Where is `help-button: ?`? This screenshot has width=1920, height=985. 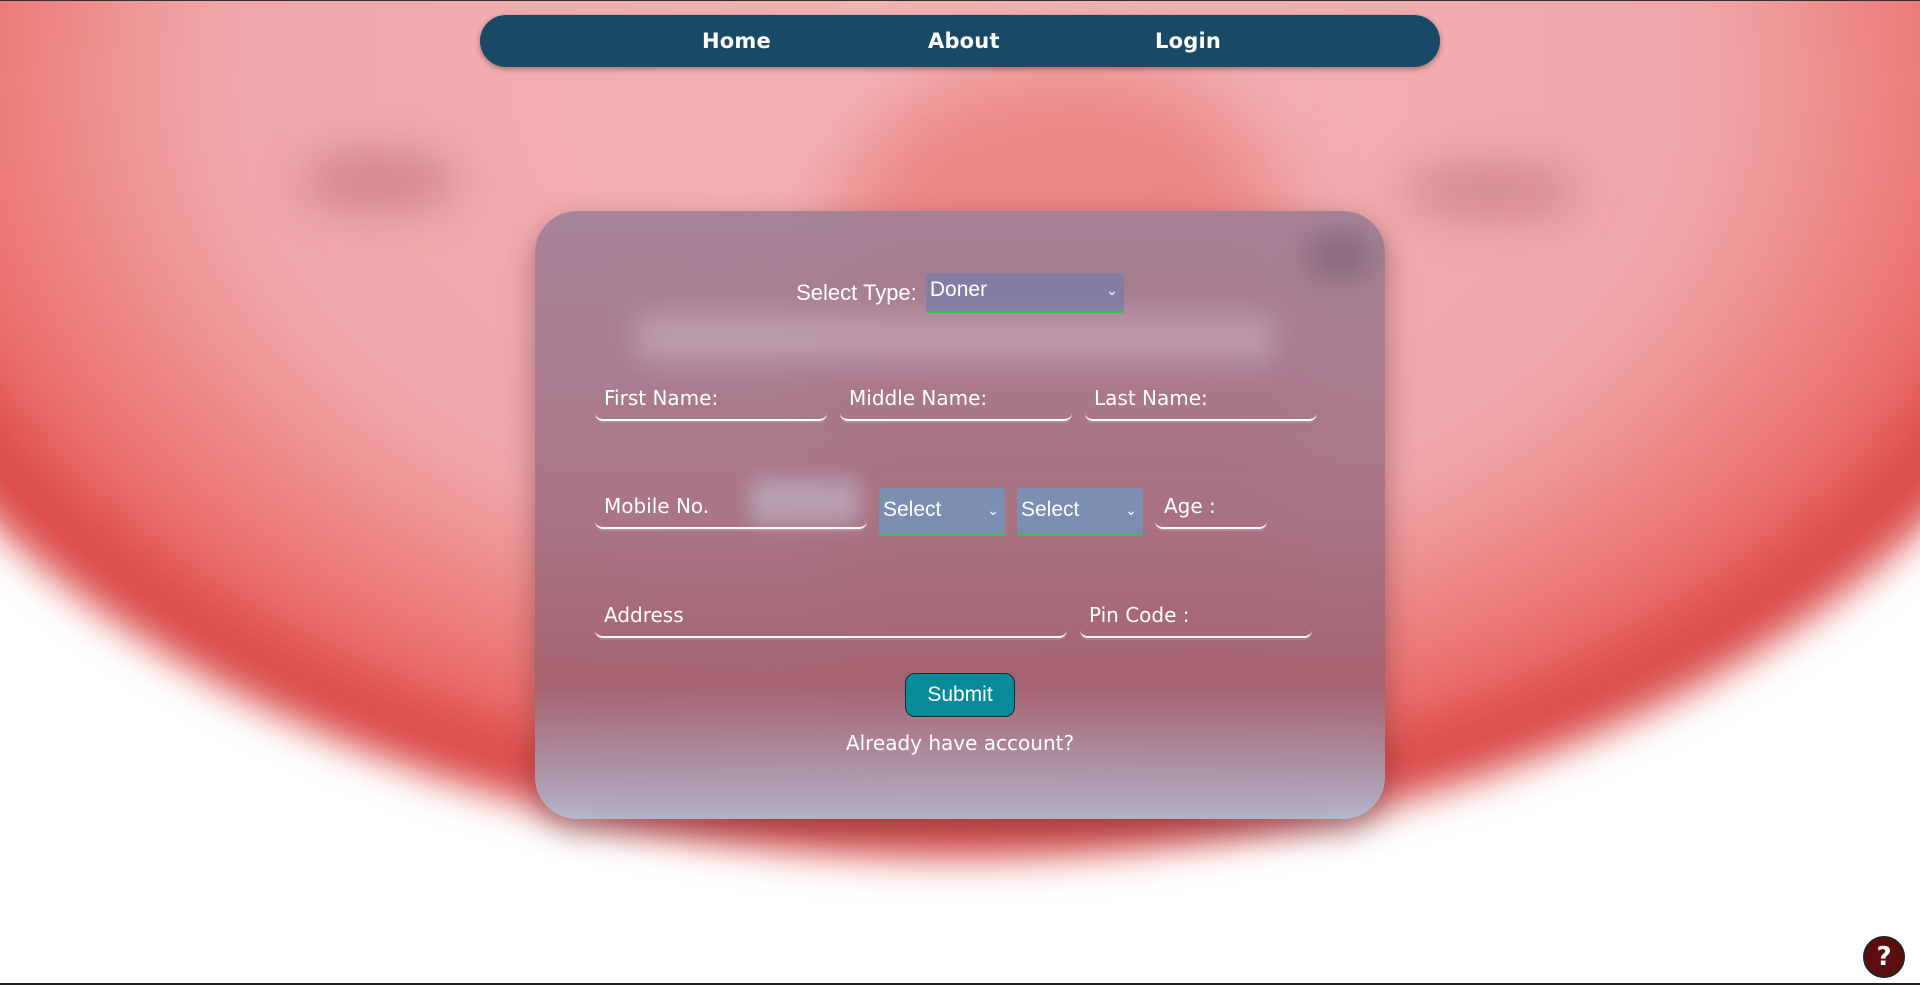 help-button: ? is located at coordinates (1884, 957).